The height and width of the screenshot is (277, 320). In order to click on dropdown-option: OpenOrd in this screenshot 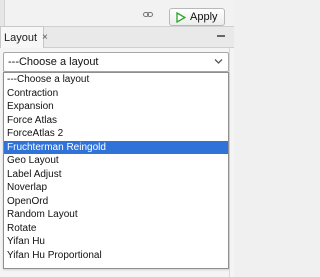, I will do `click(116, 202)`.